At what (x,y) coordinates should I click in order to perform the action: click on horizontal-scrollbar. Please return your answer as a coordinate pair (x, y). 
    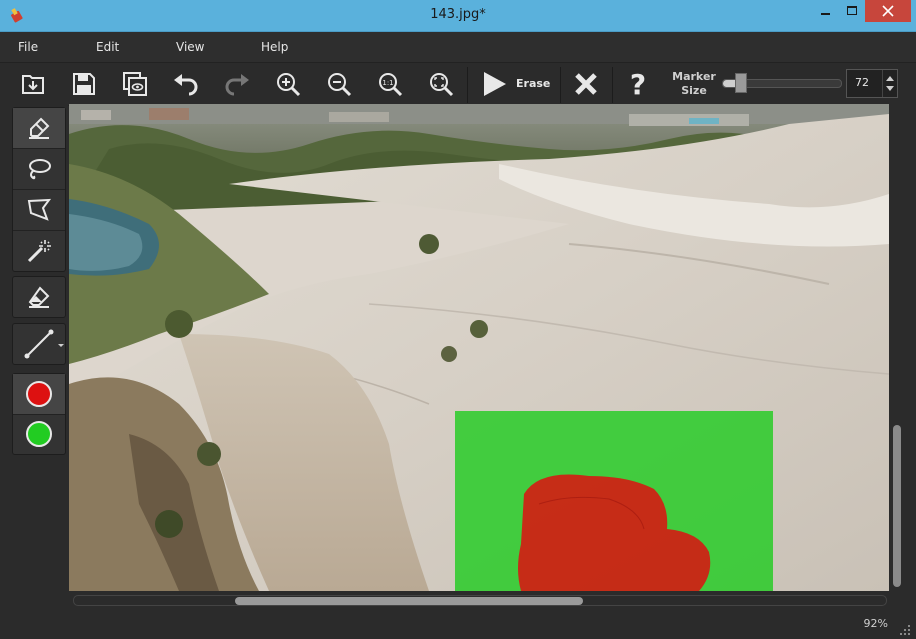
    Looking at the image, I should click on (479, 600).